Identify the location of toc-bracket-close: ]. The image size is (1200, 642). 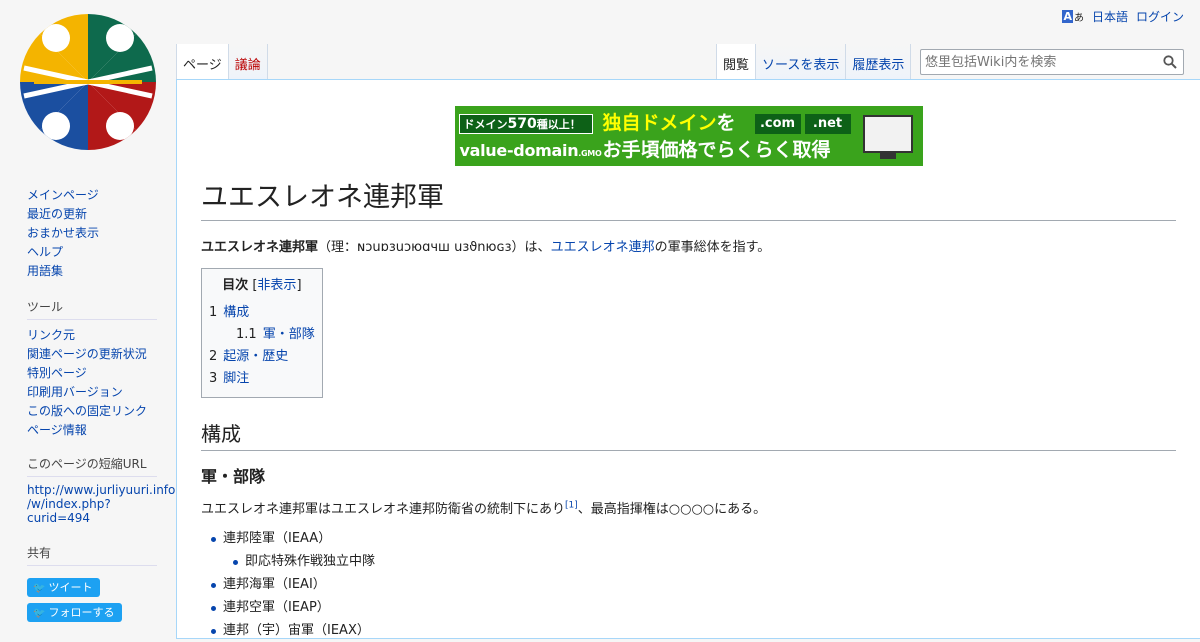
(299, 285).